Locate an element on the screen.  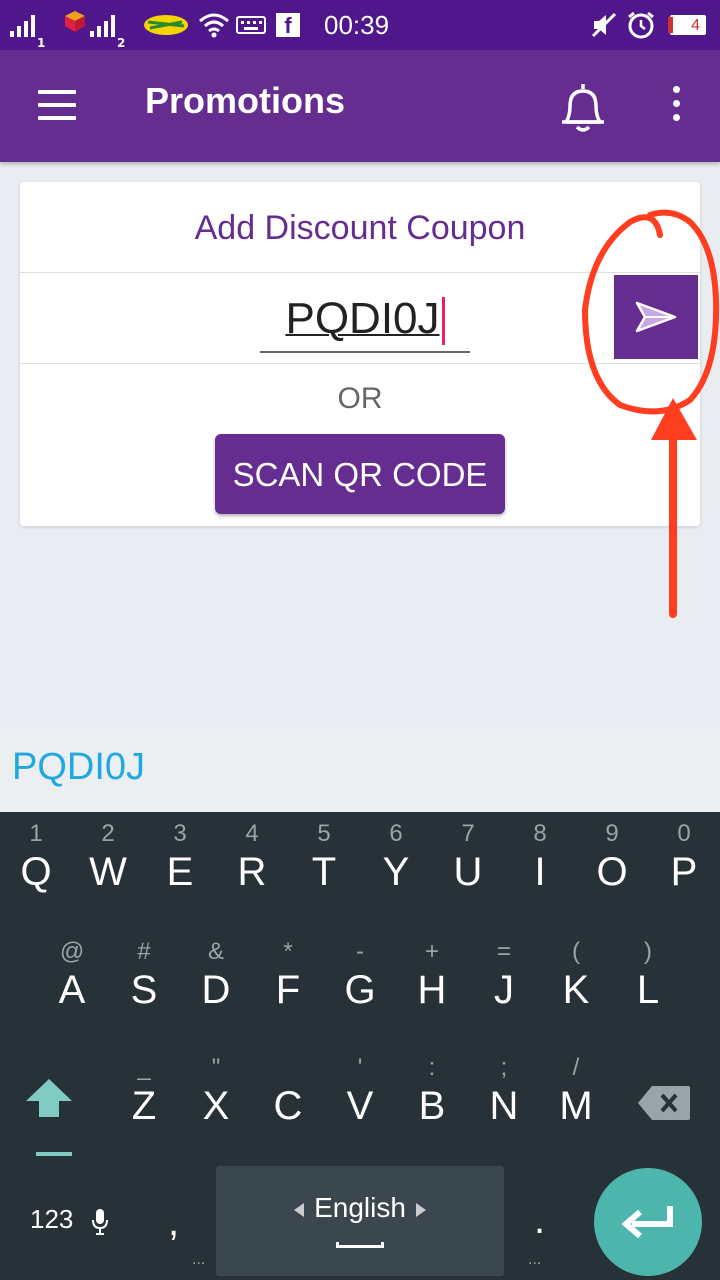
symbols-key: 123 is located at coordinates (51, 1219).